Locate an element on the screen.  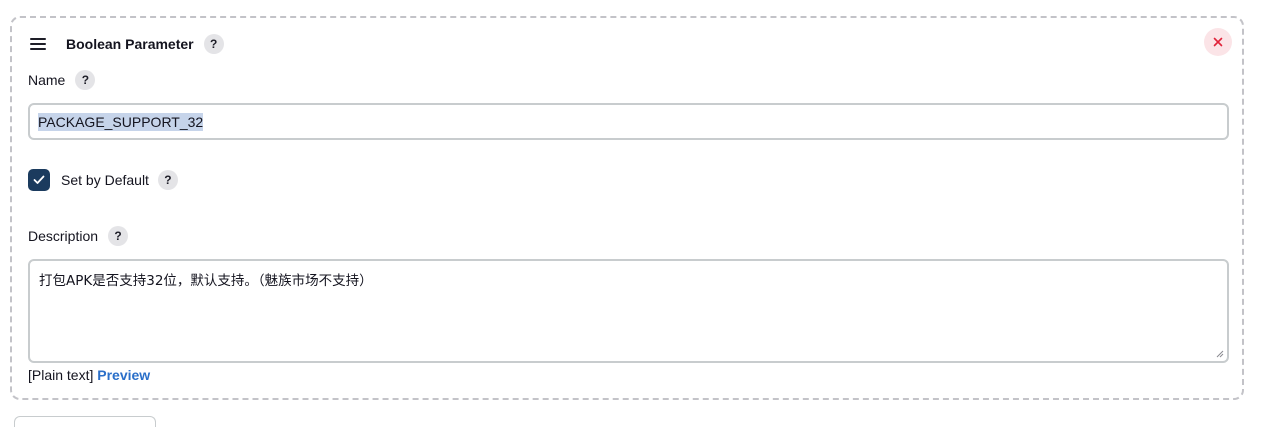
close-icon is located at coordinates (1218, 42).